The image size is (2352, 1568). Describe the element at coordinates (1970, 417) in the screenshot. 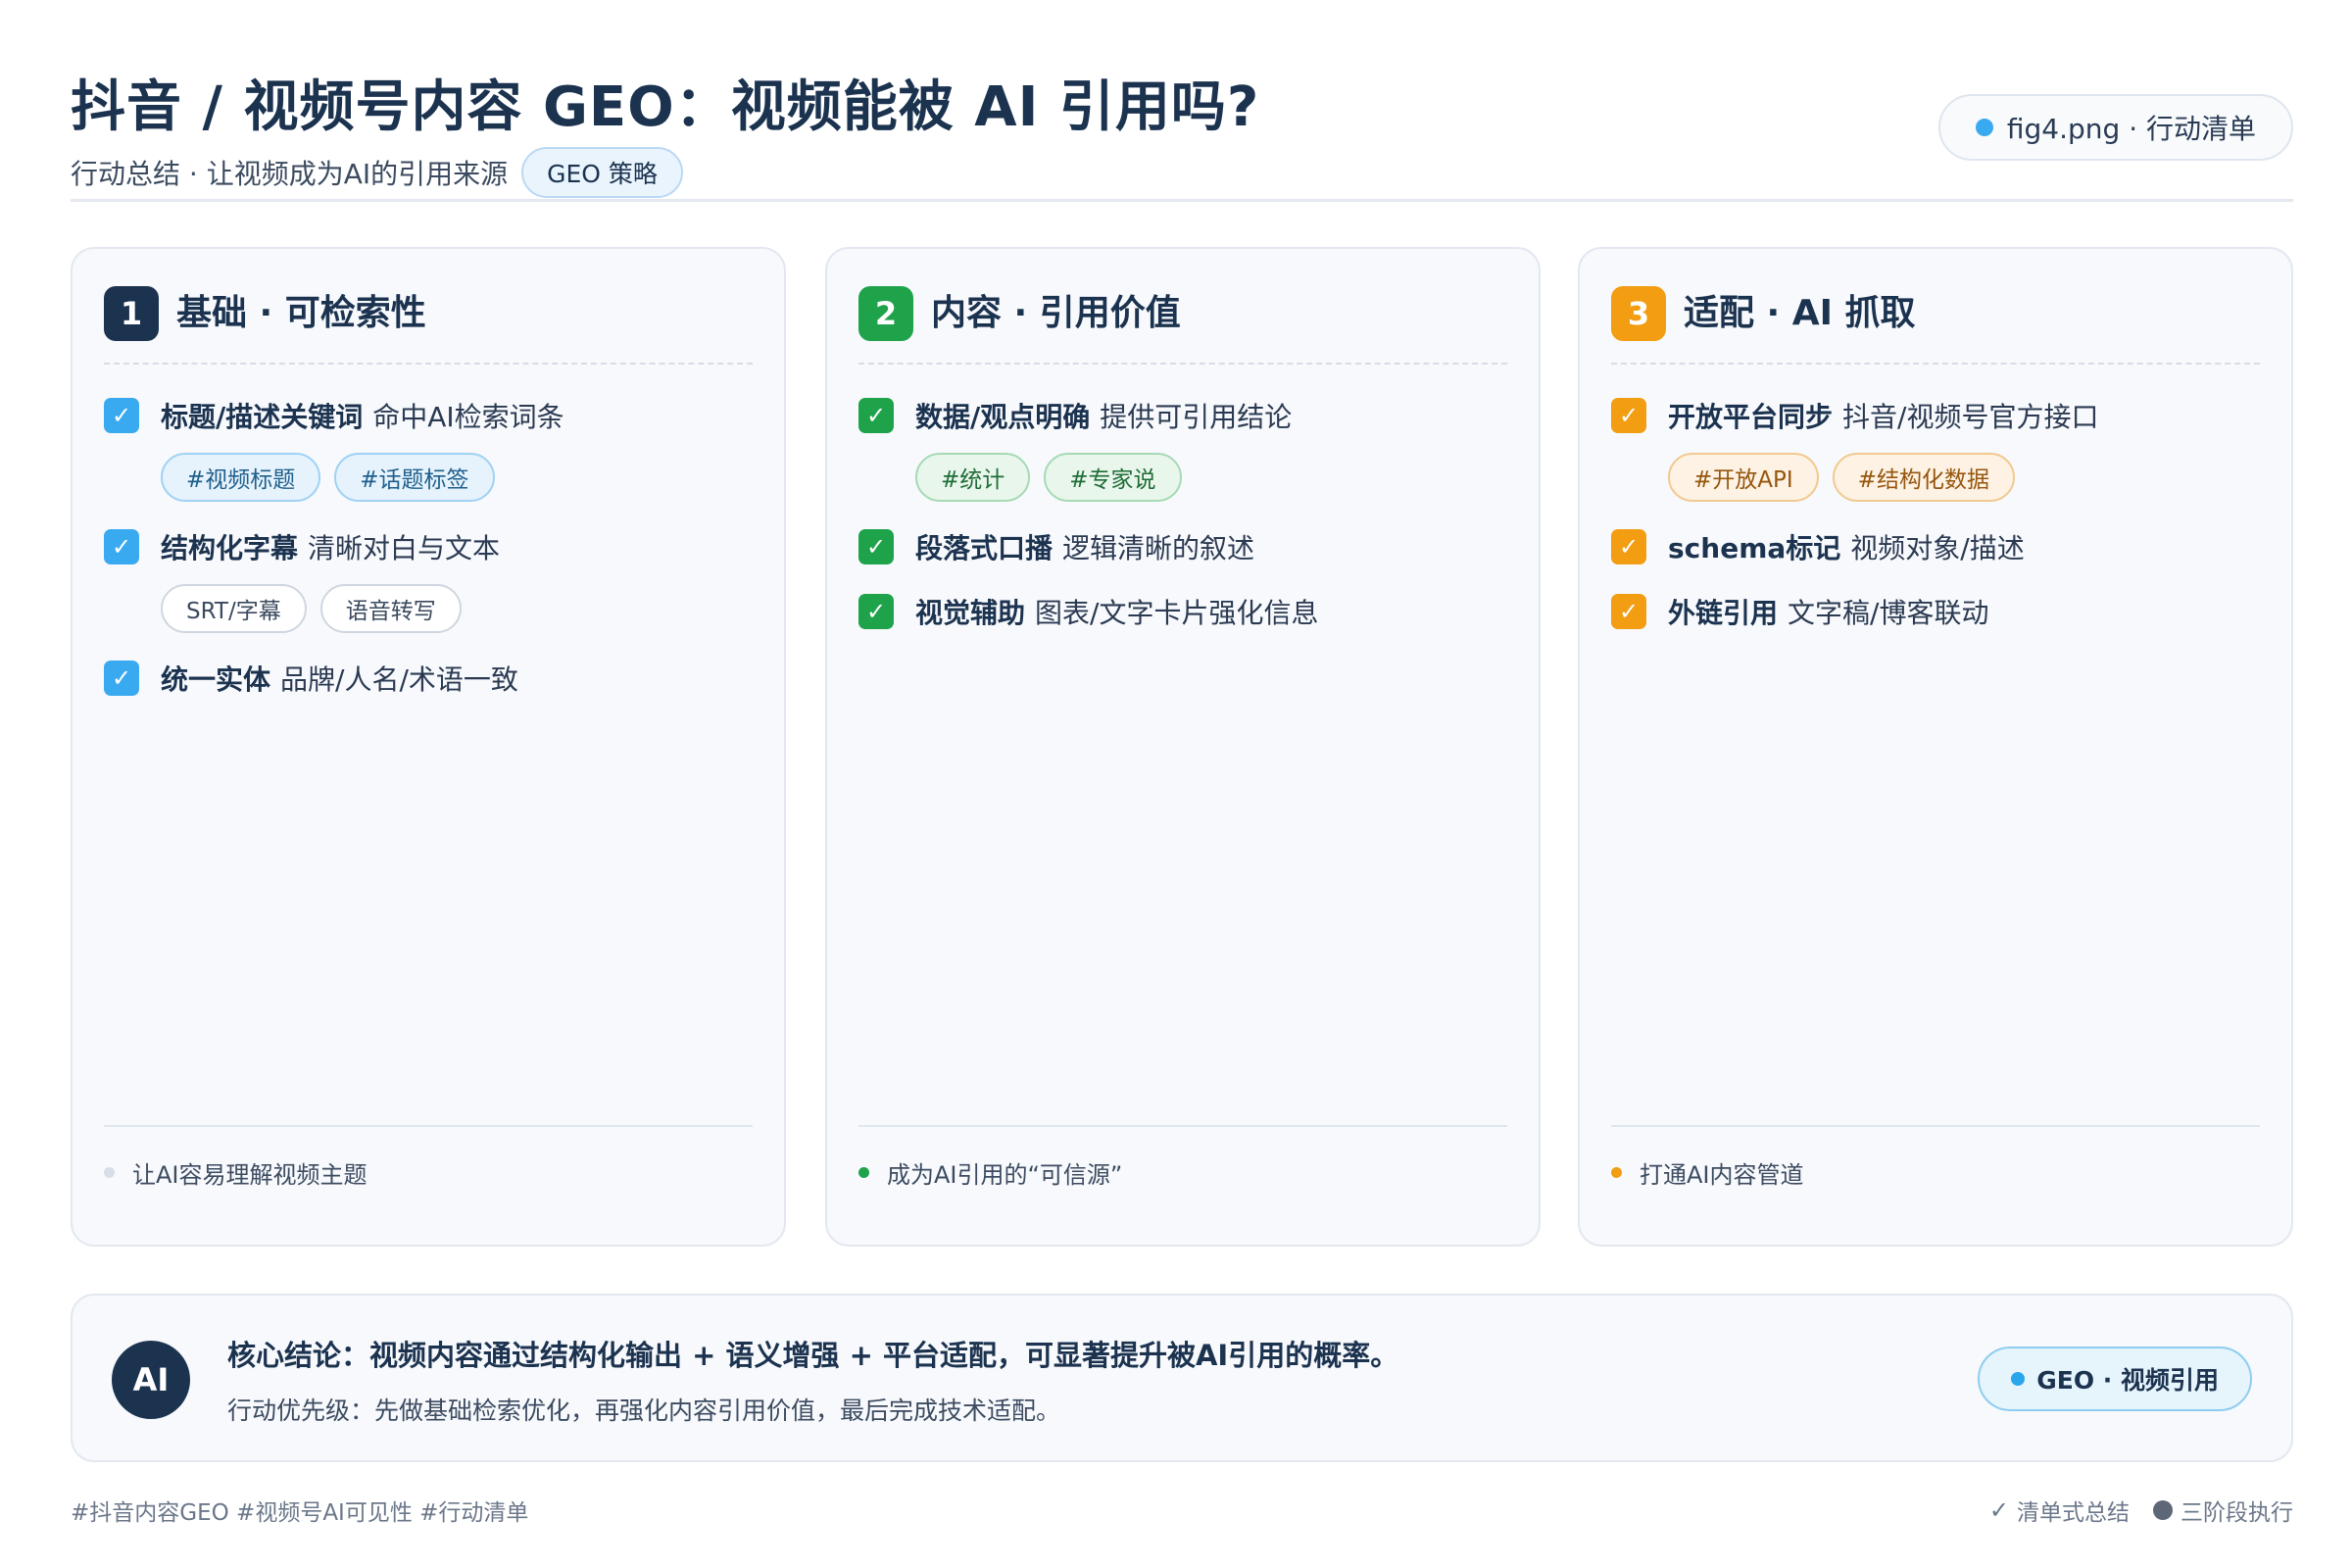

I see `item-description: 抖音/视频号官方接口` at that location.